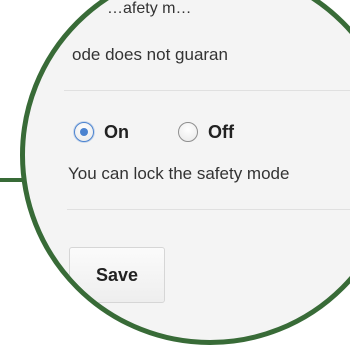 This screenshot has width=350, height=350. Describe the element at coordinates (188, 132) in the screenshot. I see `radio-unselected-icon` at that location.